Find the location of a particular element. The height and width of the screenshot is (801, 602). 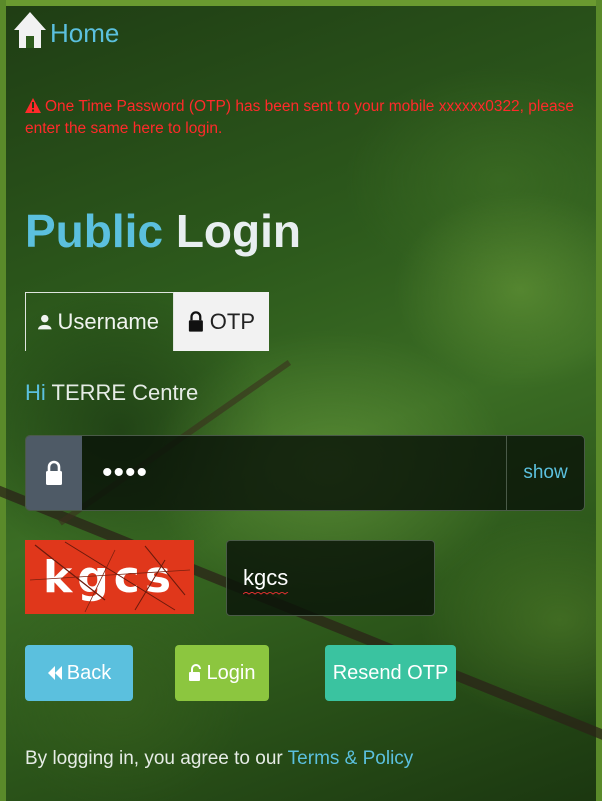

tab-username: Username is located at coordinates (99, 321).